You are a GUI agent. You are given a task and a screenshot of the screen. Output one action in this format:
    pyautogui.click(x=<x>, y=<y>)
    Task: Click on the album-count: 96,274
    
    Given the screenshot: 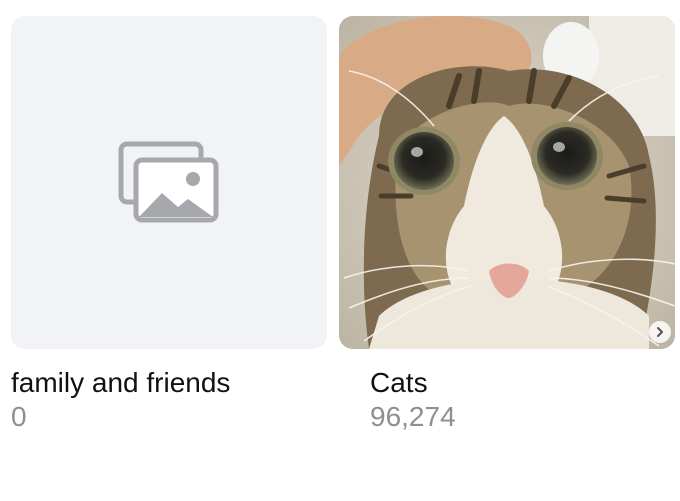 What is the action you would take?
    pyautogui.click(x=413, y=416)
    